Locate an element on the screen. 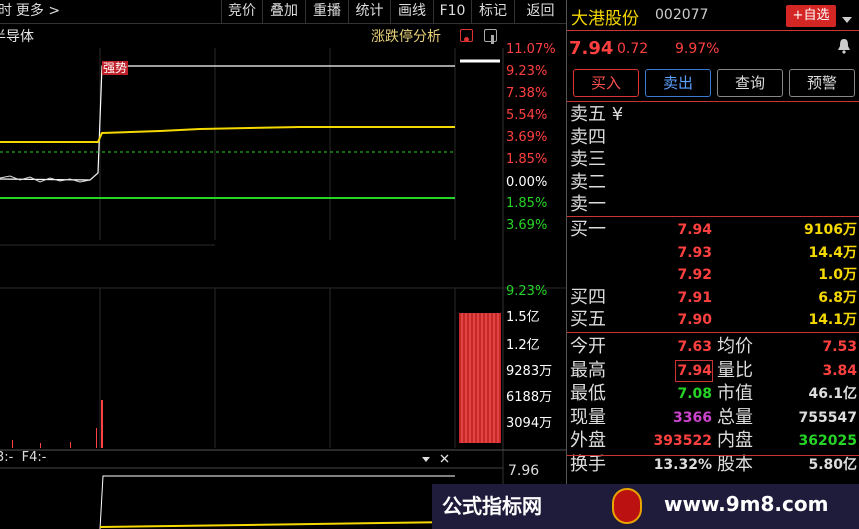 This screenshot has width=859, height=529. watermark-url: www.9m8.com is located at coordinates (746, 504).